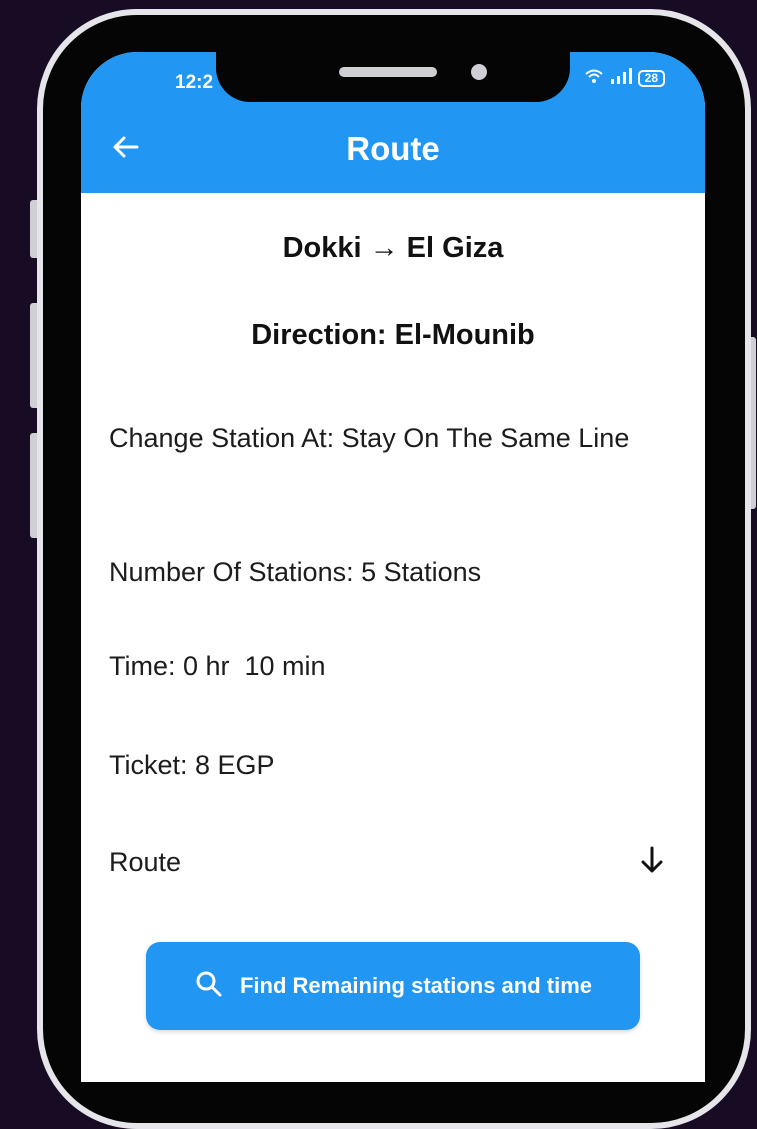 This screenshot has width=757, height=1129. What do you see at coordinates (295, 572) in the screenshot?
I see `number-of-stations-info: Number Of Stations: 5 Stations` at bounding box center [295, 572].